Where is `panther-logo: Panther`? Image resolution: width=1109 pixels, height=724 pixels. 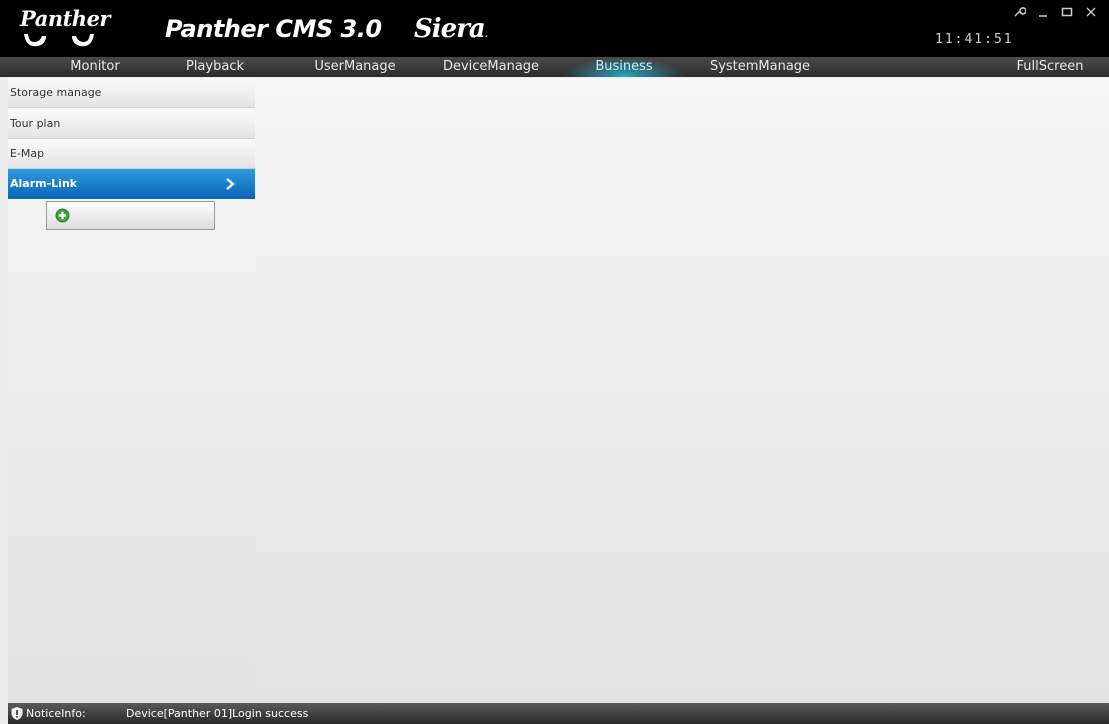 panther-logo: Panther is located at coordinates (73, 29).